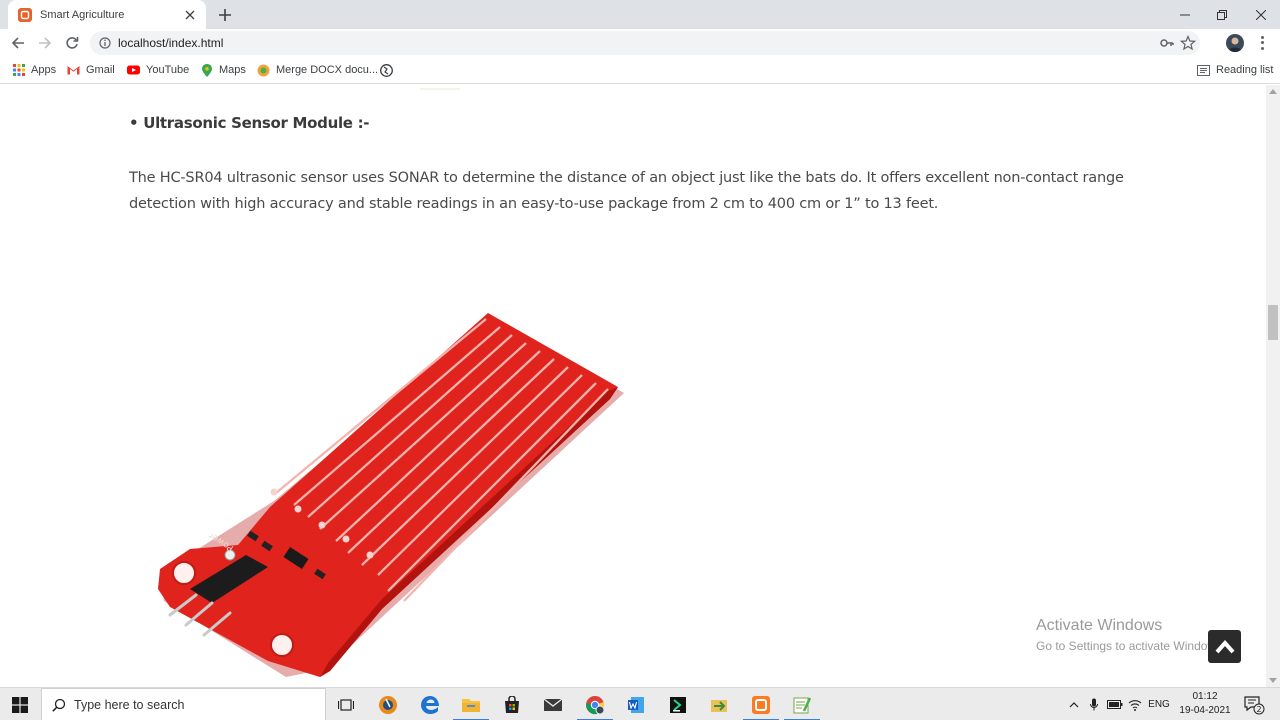  I want to click on scrollbar-thumb, so click(1273, 322).